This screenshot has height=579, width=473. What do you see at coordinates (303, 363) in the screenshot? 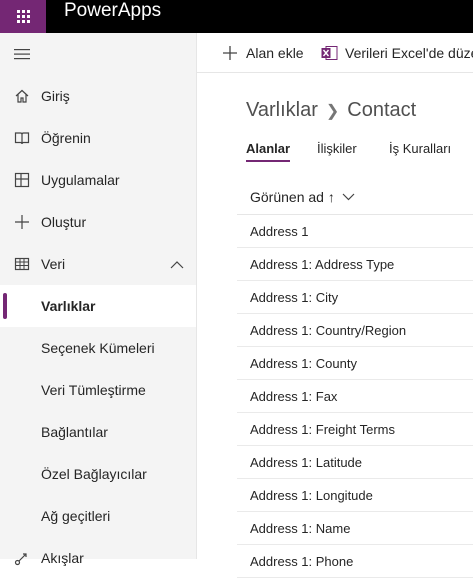
I see `row-display-name: Address 1: County` at bounding box center [303, 363].